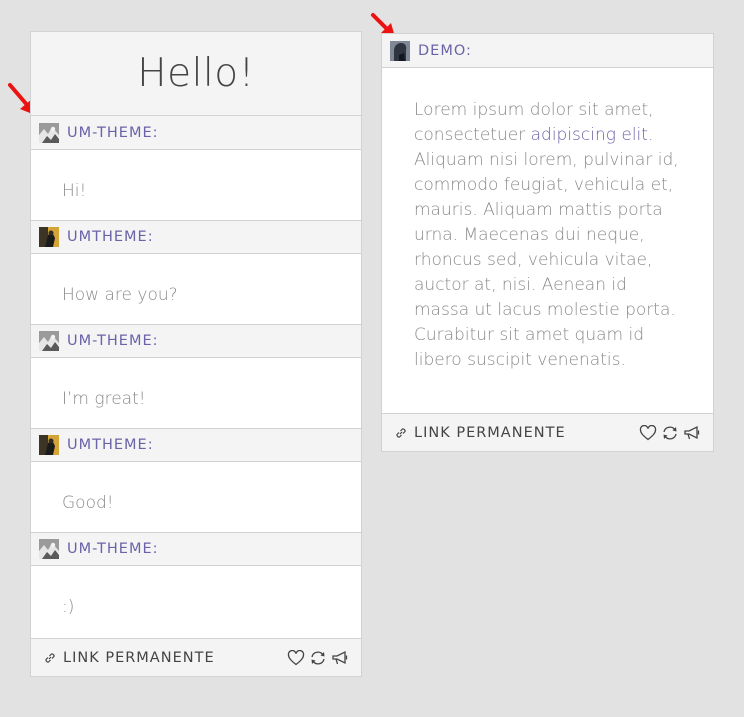  Describe the element at coordinates (547, 51) in the screenshot. I see `author-bar: DEMO:` at that location.